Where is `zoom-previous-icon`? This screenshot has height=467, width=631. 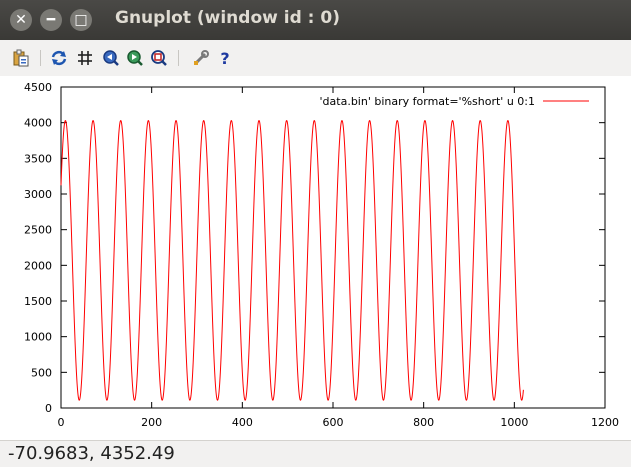
zoom-previous-icon is located at coordinates (111, 58).